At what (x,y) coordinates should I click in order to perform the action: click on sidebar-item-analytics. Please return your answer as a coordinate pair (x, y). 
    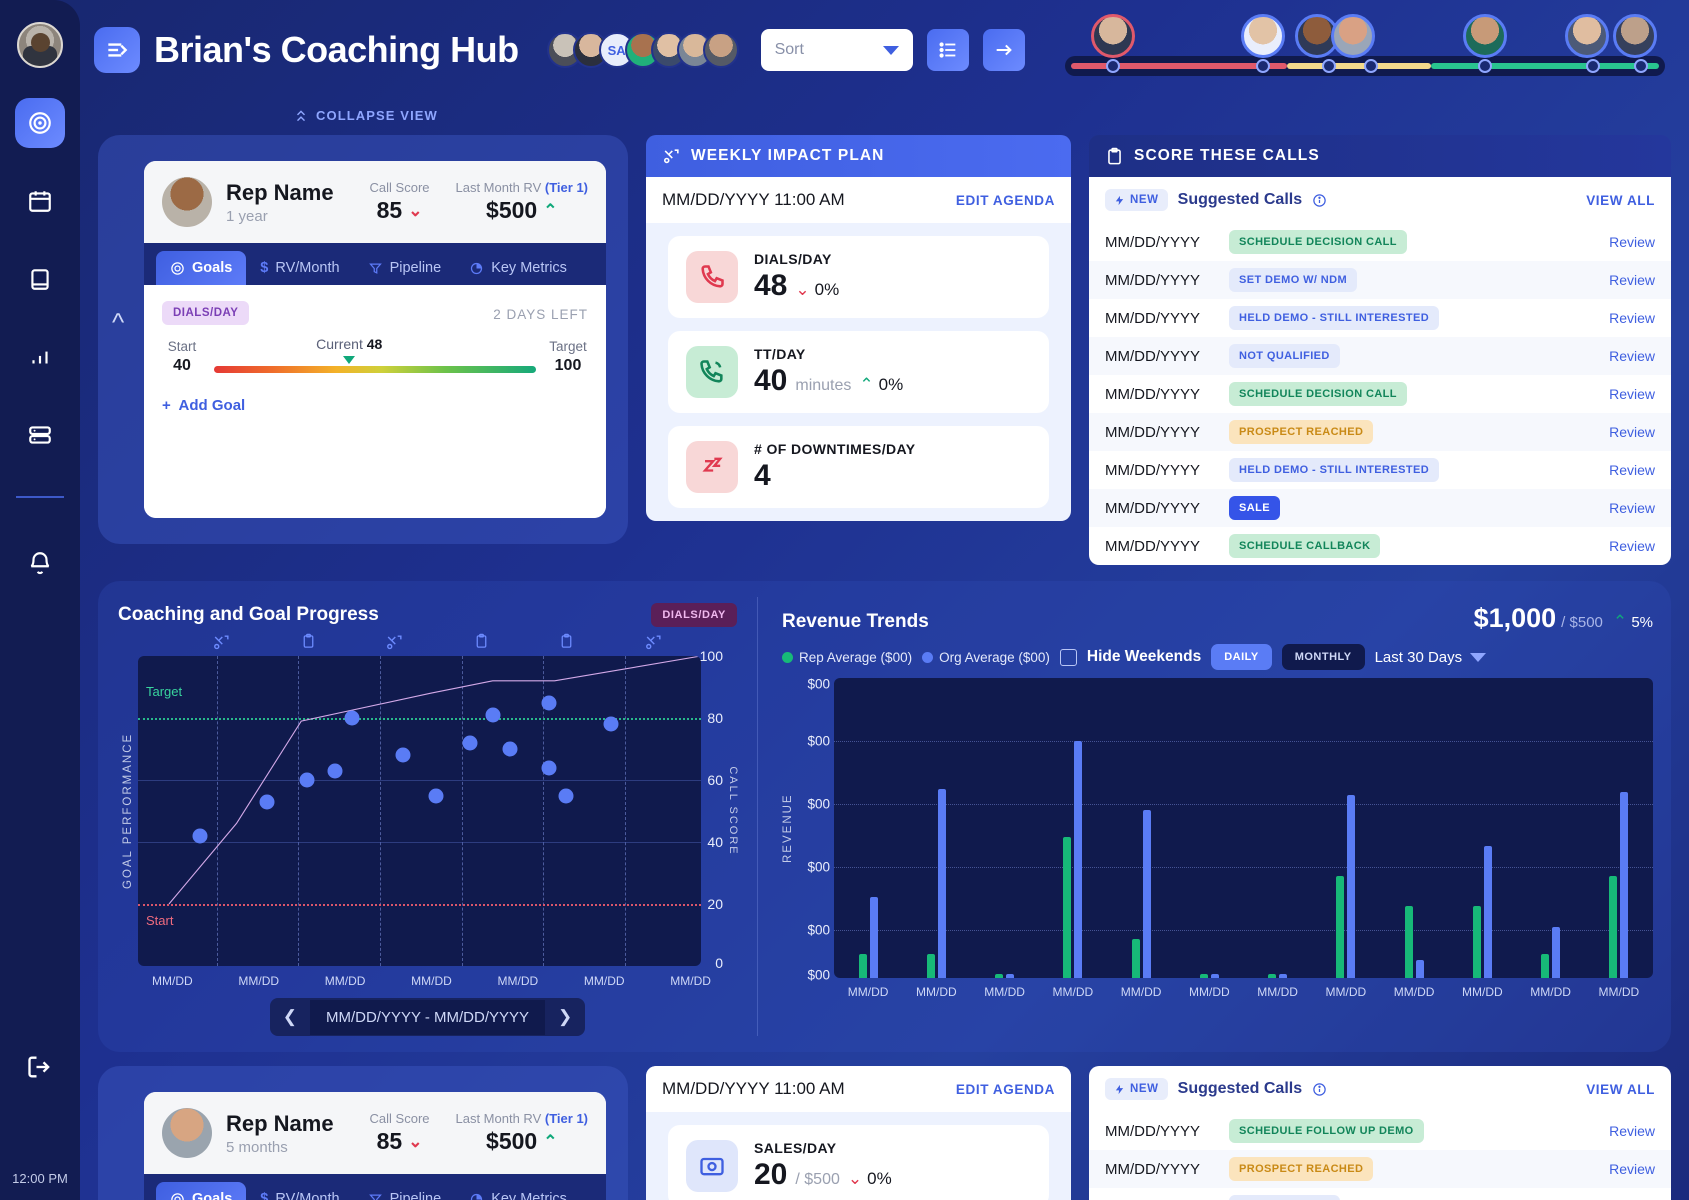
    Looking at the image, I should click on (40, 357).